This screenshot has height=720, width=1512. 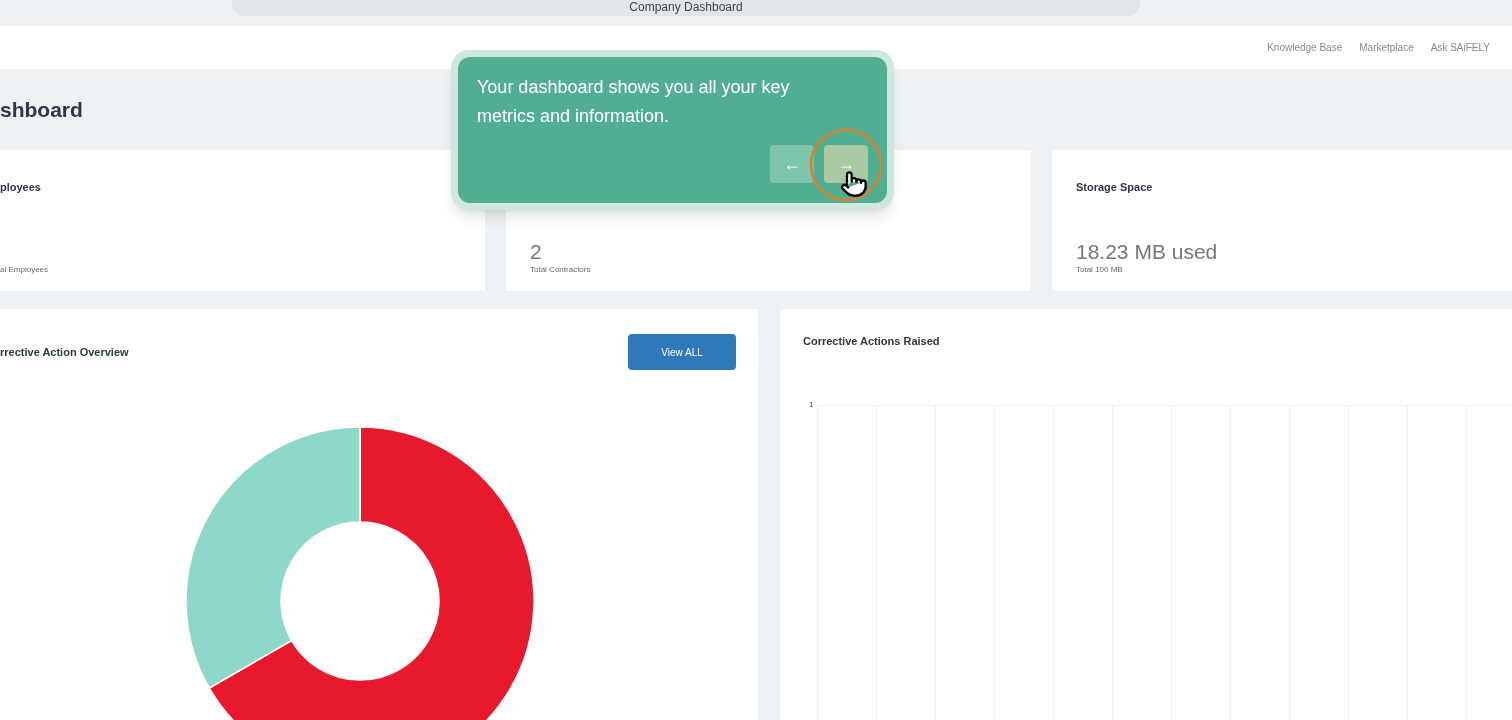 What do you see at coordinates (25, 270) in the screenshot?
I see `stat-label: al Employees` at bounding box center [25, 270].